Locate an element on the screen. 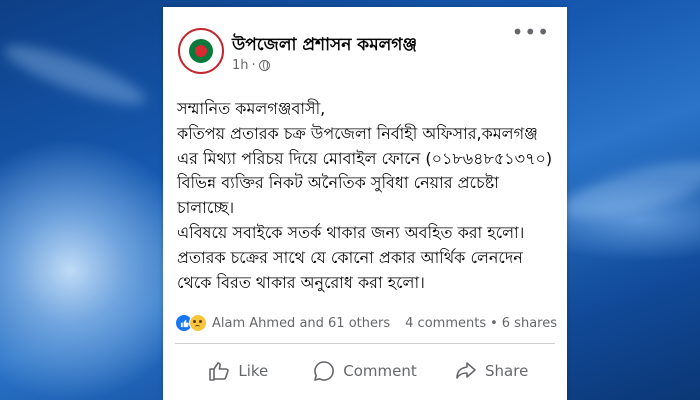 The image size is (700, 400). engagement-counts: 4 comments • 6 shares is located at coordinates (481, 323).